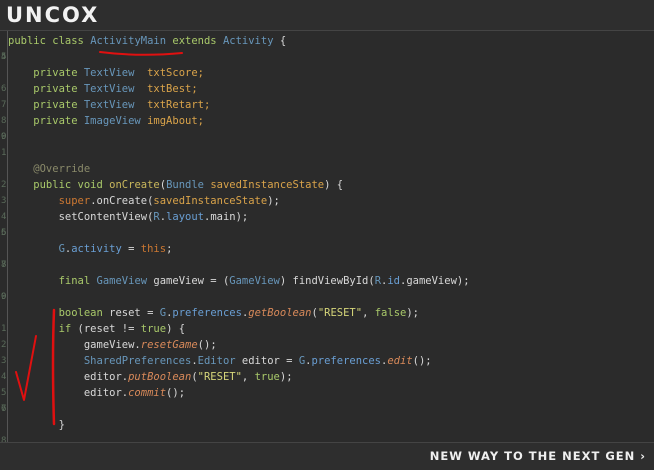 The width and height of the screenshot is (654, 470). Describe the element at coordinates (327, 175) in the screenshot. I see `code-line: 2 @Override` at that location.